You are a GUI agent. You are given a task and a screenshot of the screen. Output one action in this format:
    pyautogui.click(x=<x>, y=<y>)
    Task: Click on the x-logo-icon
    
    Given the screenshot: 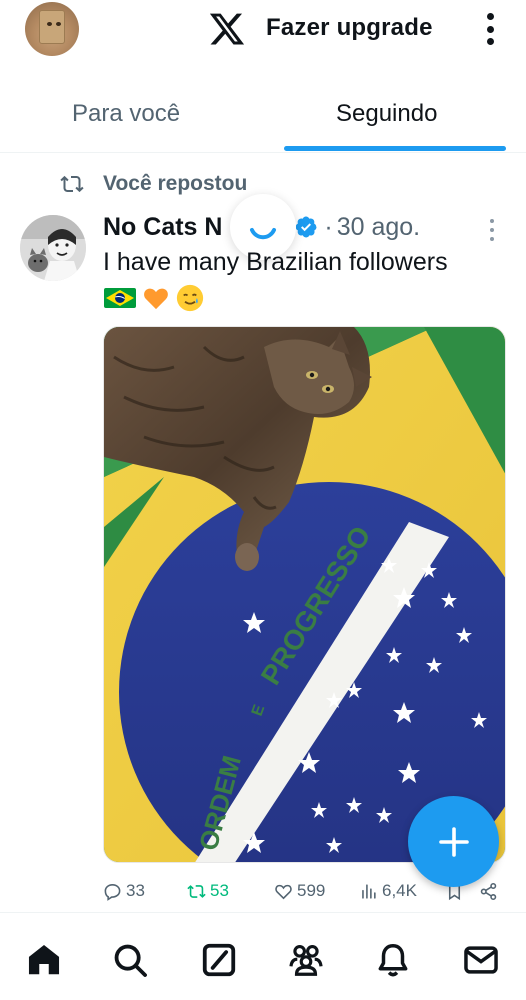 What is the action you would take?
    pyautogui.click(x=227, y=29)
    